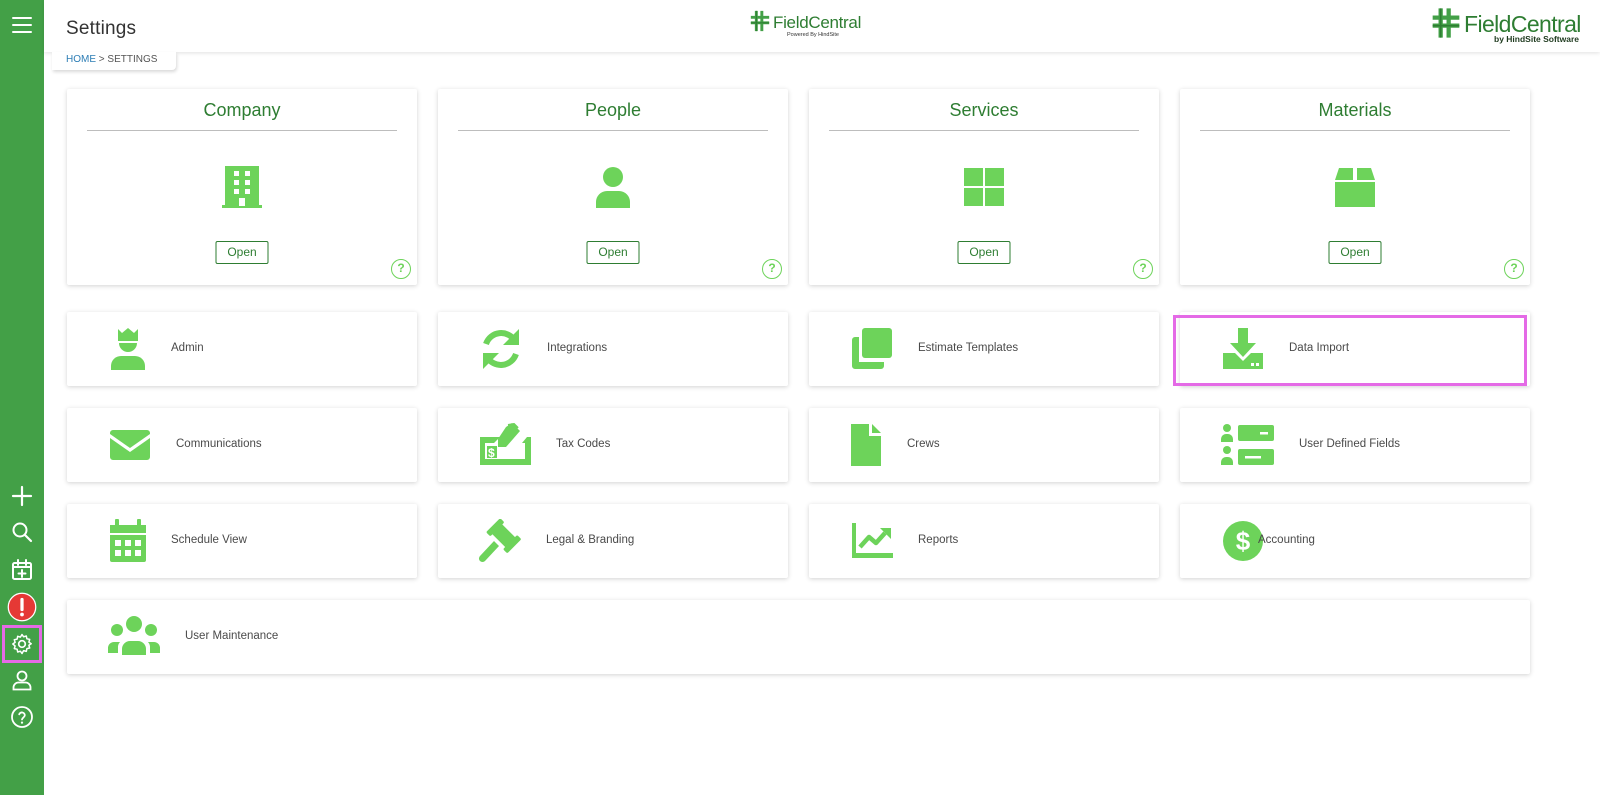 The width and height of the screenshot is (1600, 795). Describe the element at coordinates (1537, 39) in the screenshot. I see `right-logo-sub: by HindSite Software` at that location.